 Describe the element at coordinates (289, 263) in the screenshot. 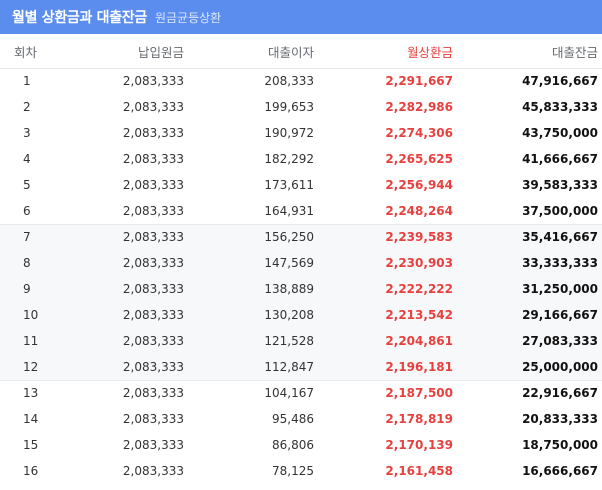

I see `interest-cell: 147,569` at that location.